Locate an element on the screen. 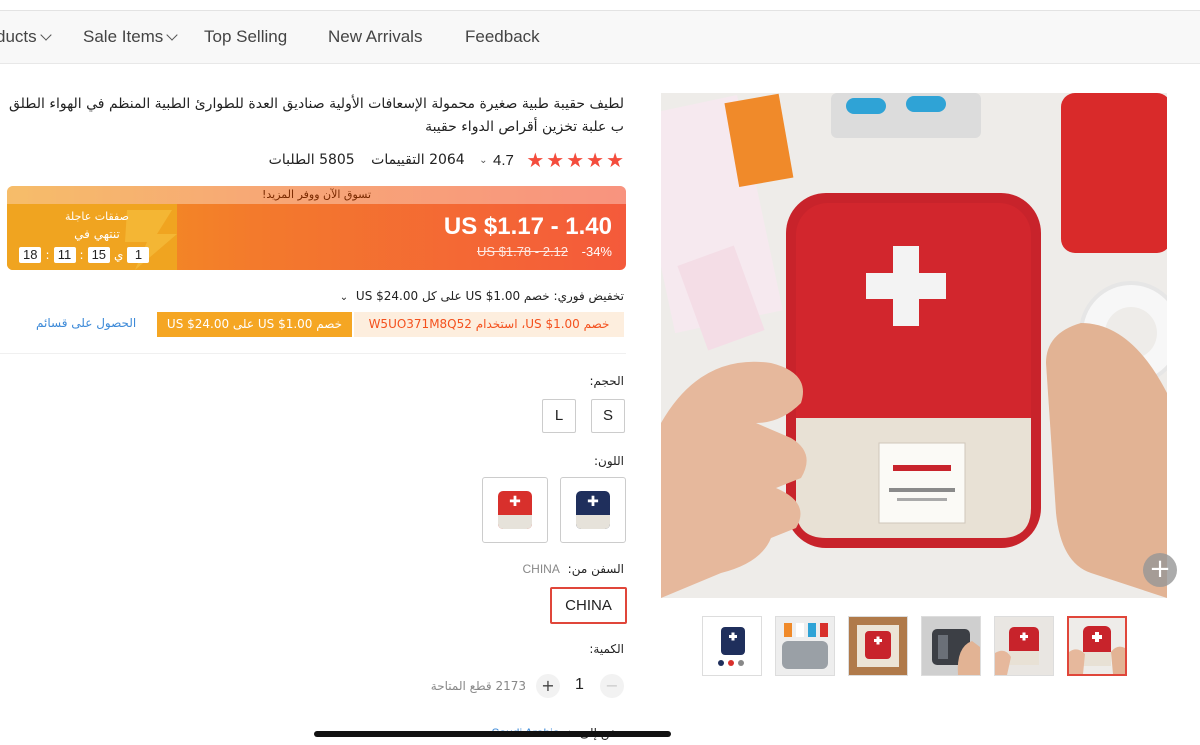 The image size is (1200, 745). rating-value: 4.7 is located at coordinates (503, 160).